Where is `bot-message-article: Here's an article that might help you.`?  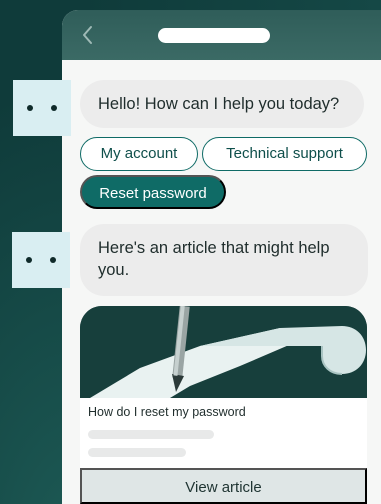
bot-message-article: Here's an article that might help you. is located at coordinates (224, 260).